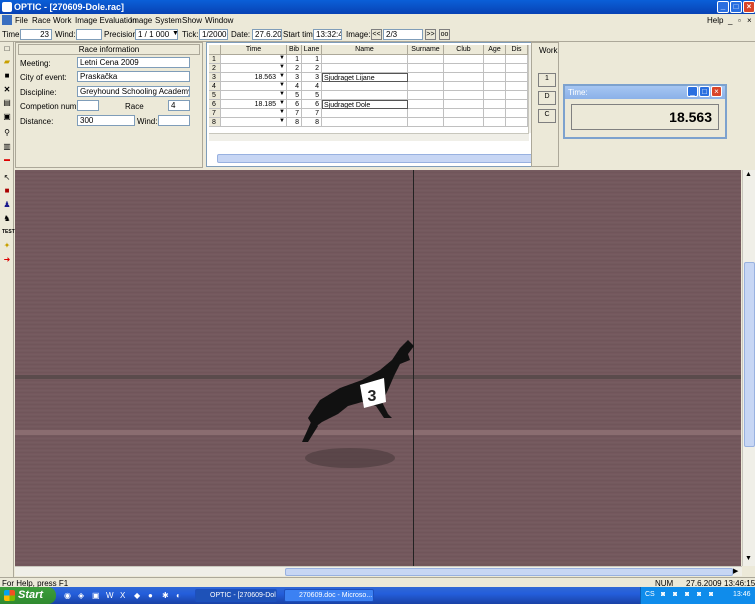 The image size is (755, 604). Describe the element at coordinates (7, 132) in the screenshot. I see `zoom-icon: ⚲` at that location.